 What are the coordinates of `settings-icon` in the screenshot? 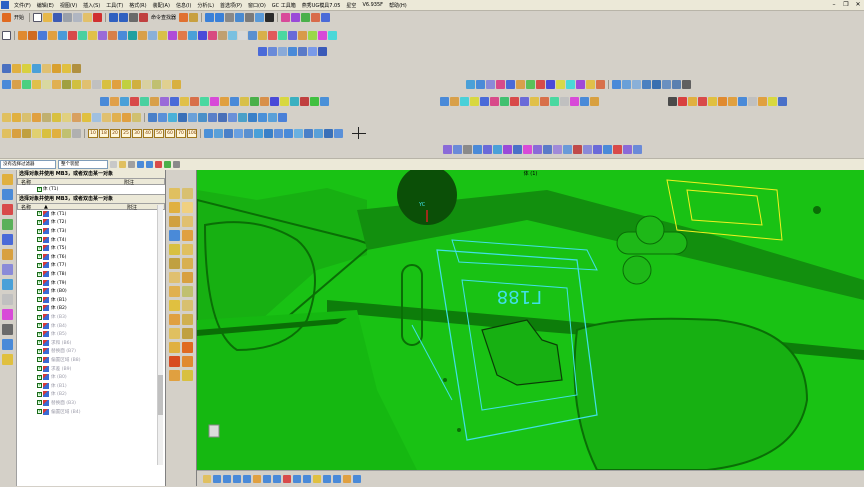 It's located at (782, 101).